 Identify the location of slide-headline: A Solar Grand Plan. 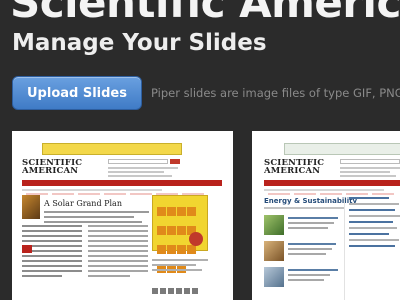
(83, 203).